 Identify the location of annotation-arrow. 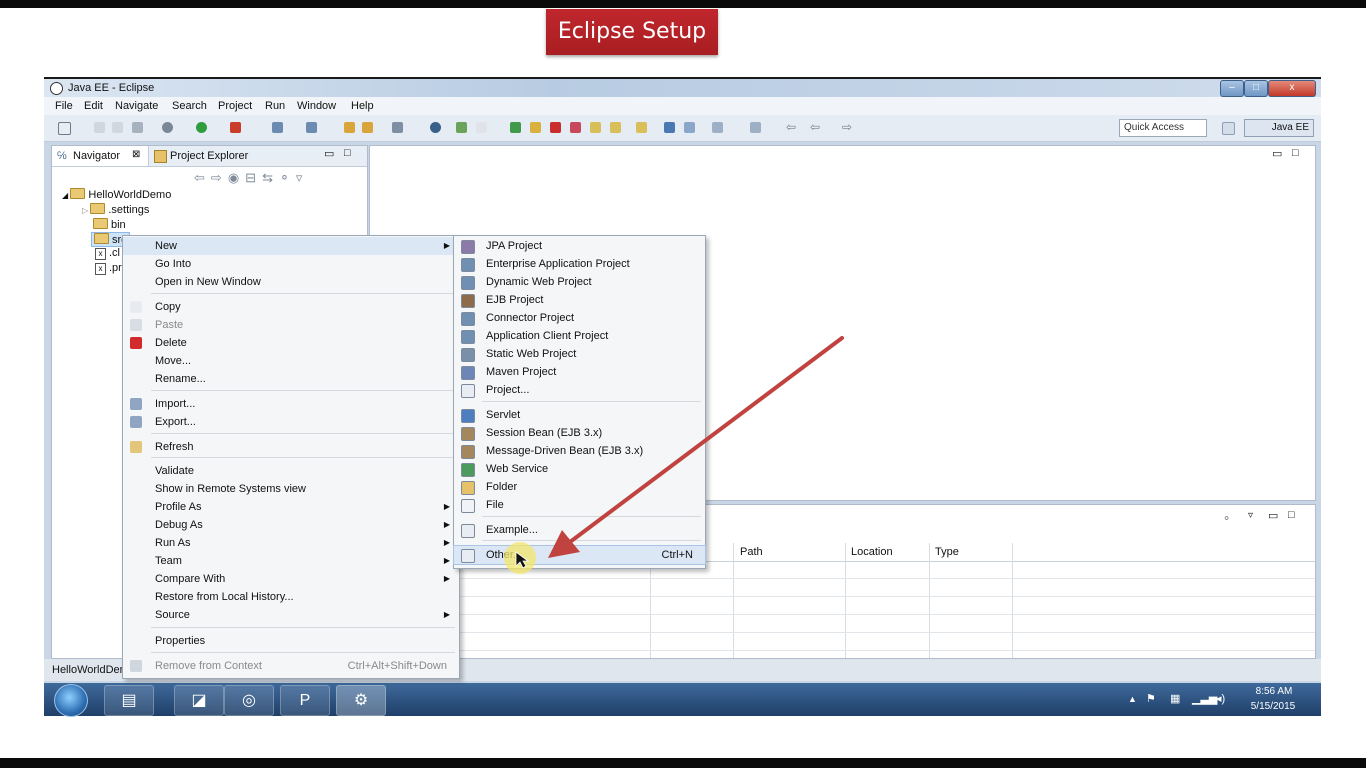
(704, 441).